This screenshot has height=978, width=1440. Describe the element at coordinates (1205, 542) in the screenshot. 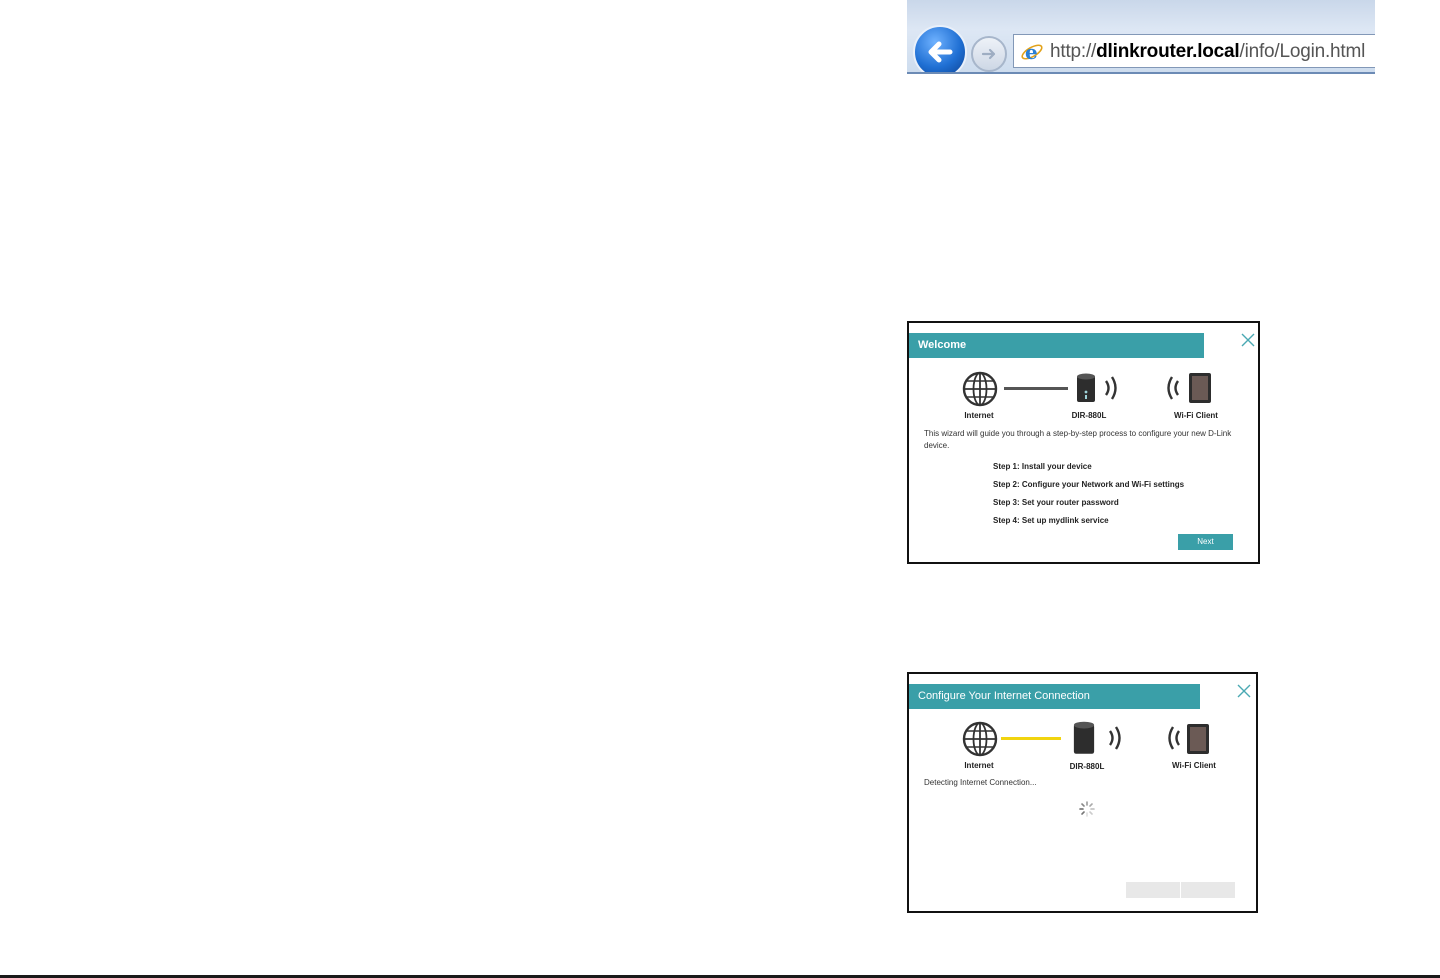

I see `next-button: Next` at that location.